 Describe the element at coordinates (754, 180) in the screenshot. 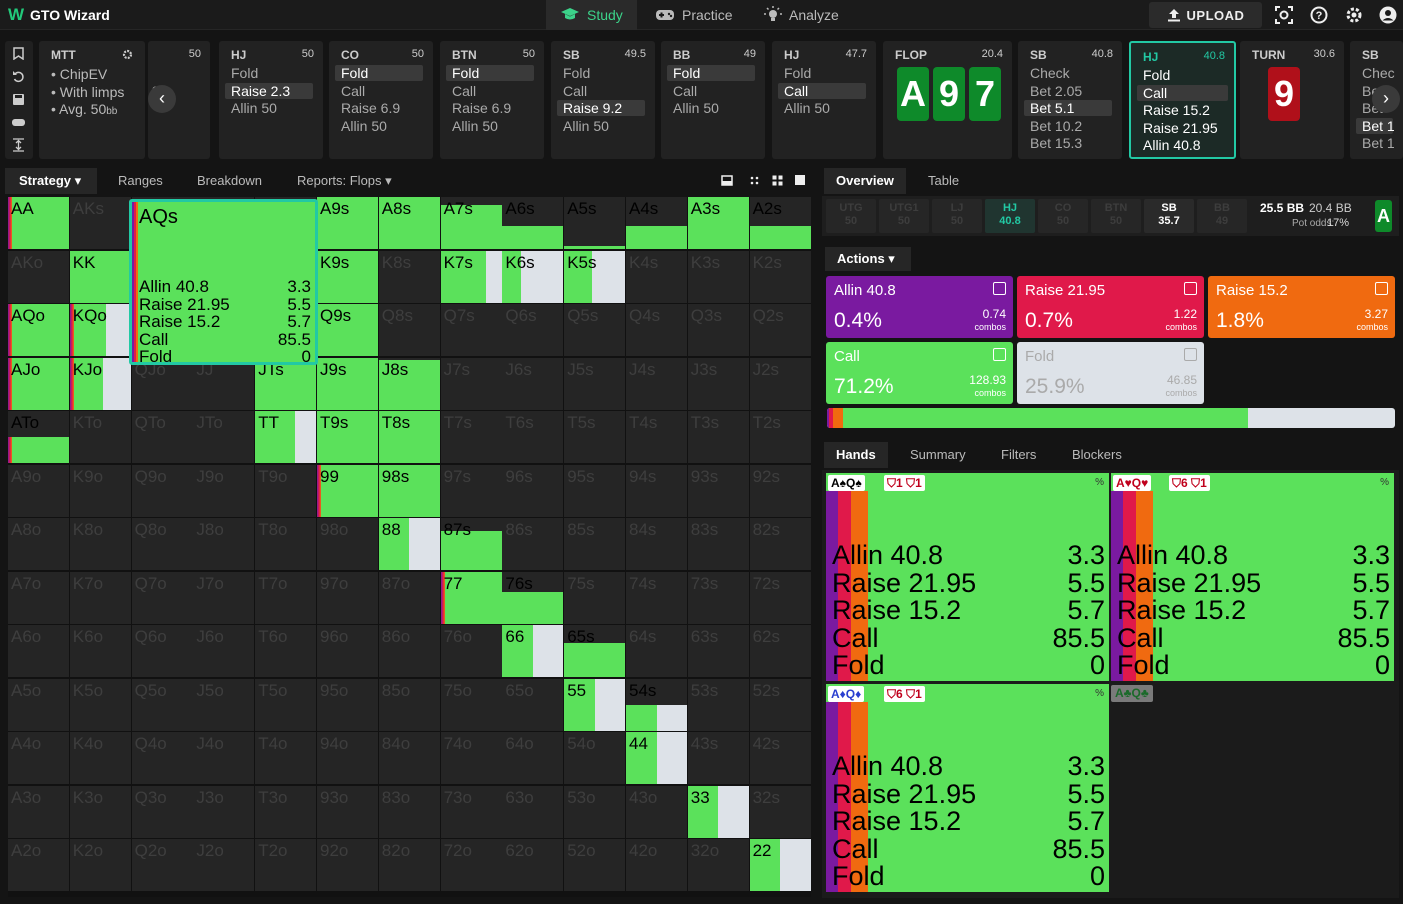

I see `view-small-grid-icon` at that location.